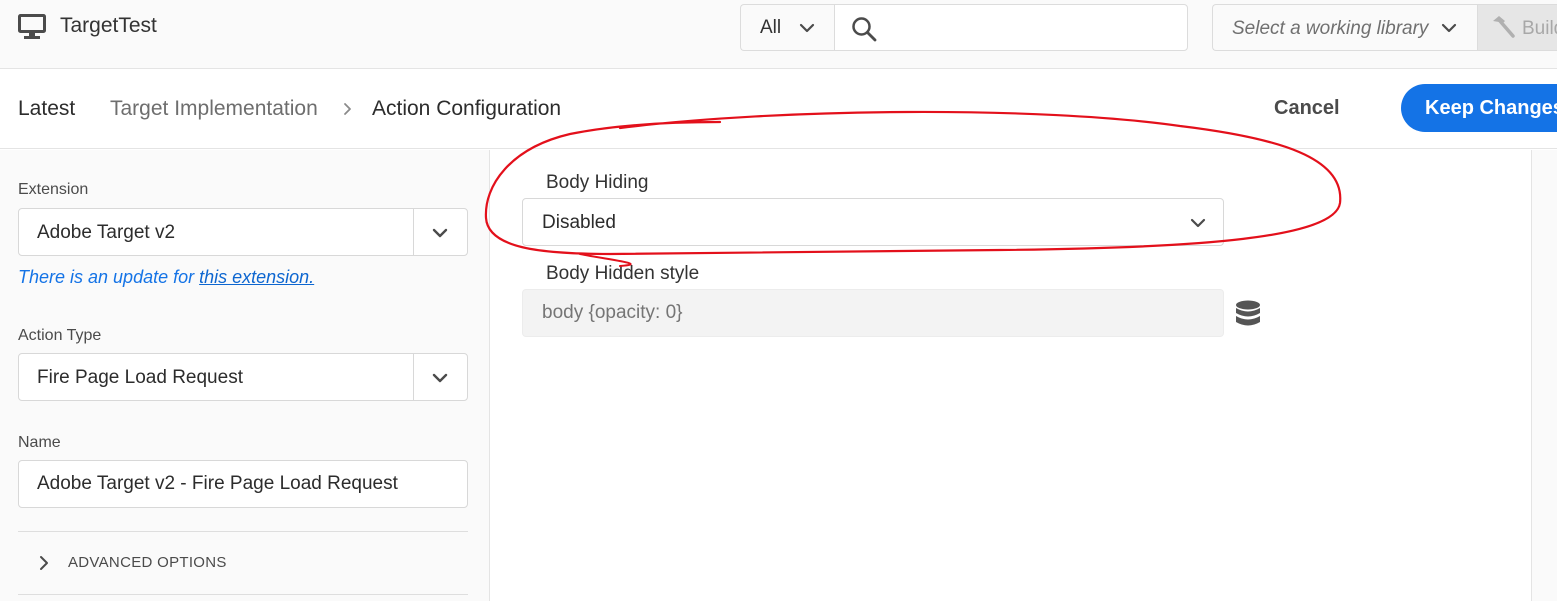 This screenshot has height=601, width=1557. I want to click on build-label: Build, so click(1539, 28).